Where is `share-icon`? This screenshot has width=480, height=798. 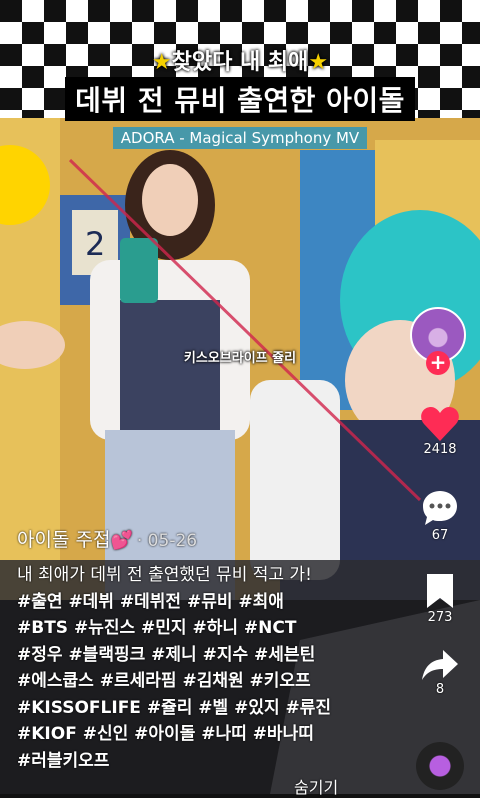 share-icon is located at coordinates (440, 665).